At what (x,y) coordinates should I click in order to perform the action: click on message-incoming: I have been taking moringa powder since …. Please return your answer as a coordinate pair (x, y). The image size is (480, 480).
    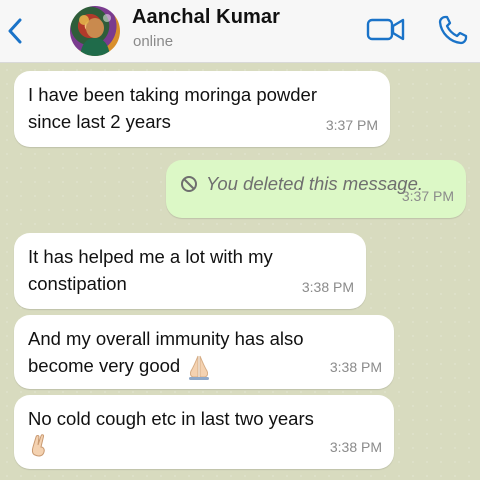
    Looking at the image, I should click on (202, 109).